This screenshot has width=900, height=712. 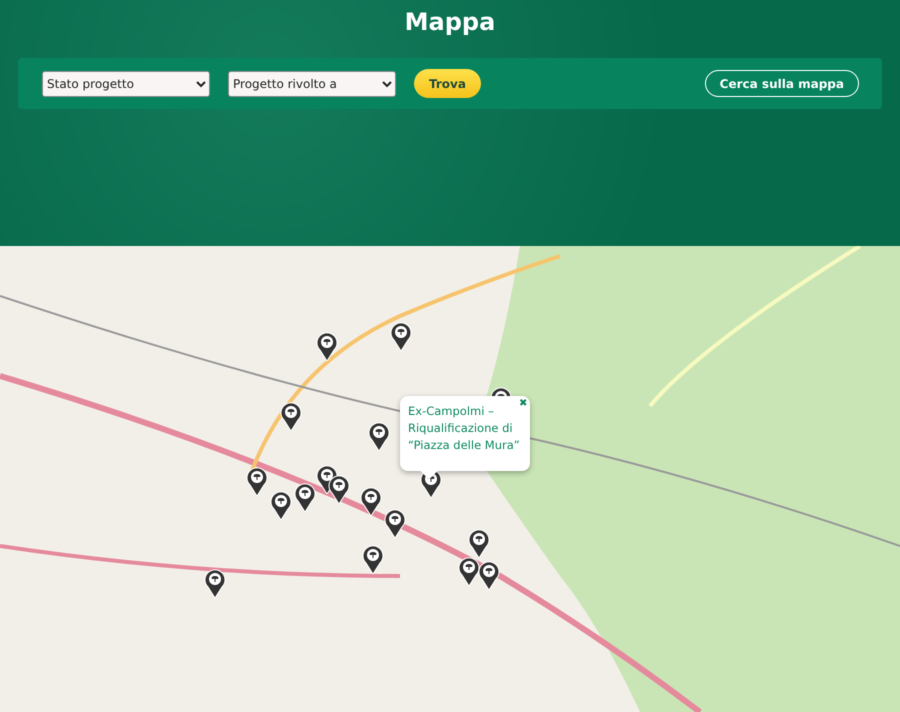 What do you see at coordinates (447, 83) in the screenshot?
I see `find-button: Trova` at bounding box center [447, 83].